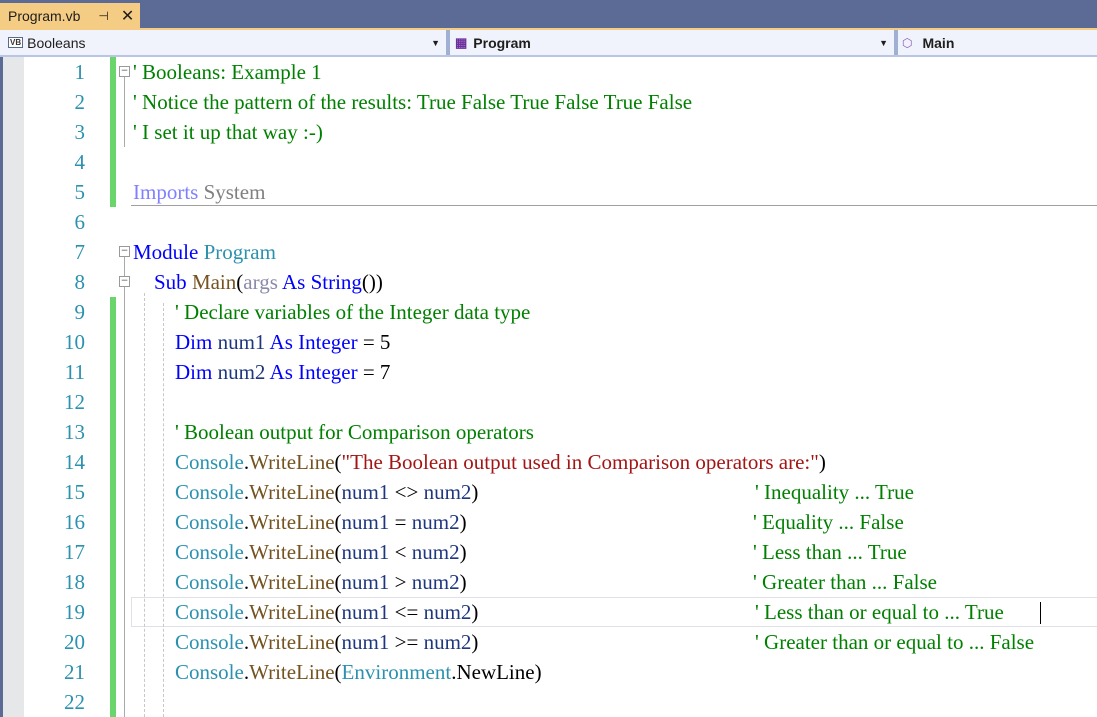 This screenshot has width=1097, height=717. Describe the element at coordinates (548, 282) in the screenshot. I see `code-line: 8 − Sub Main(args As String())` at that location.